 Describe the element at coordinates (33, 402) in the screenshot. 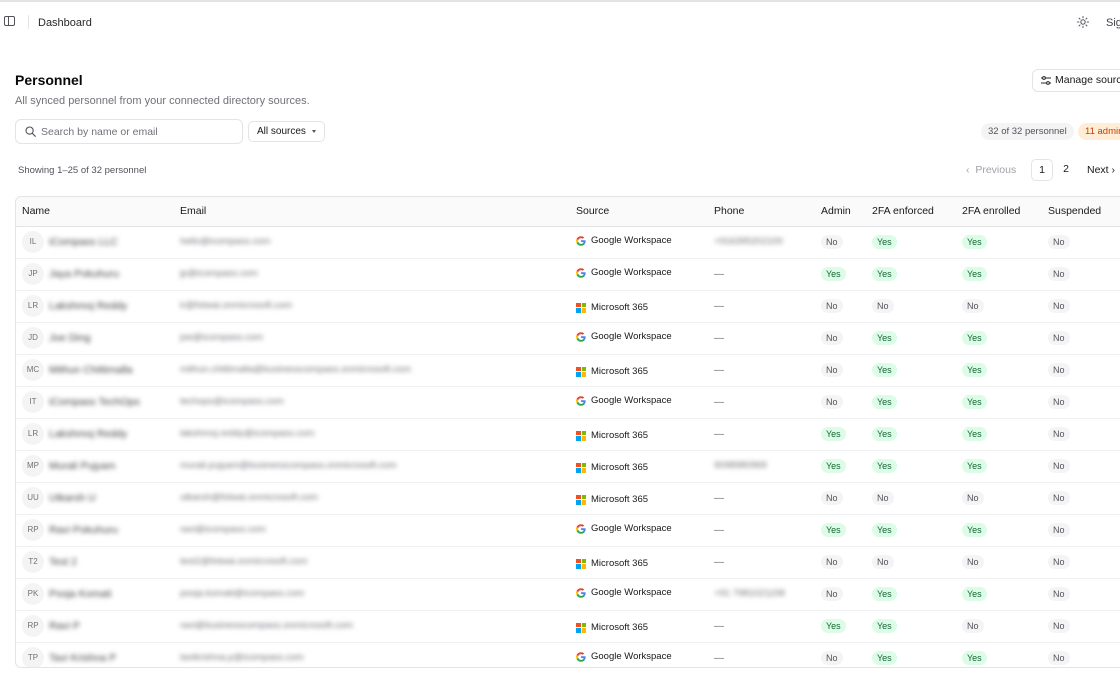

I see `avatar: IT` at that location.